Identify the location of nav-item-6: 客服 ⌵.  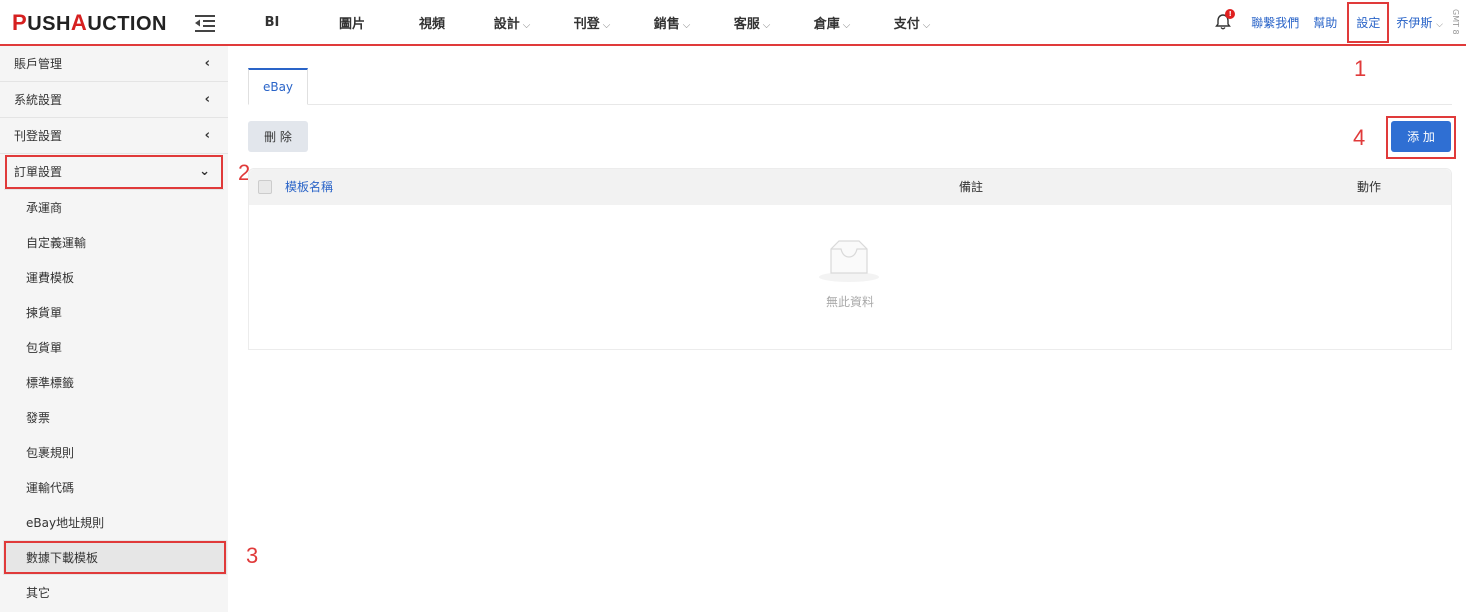
(752, 22).